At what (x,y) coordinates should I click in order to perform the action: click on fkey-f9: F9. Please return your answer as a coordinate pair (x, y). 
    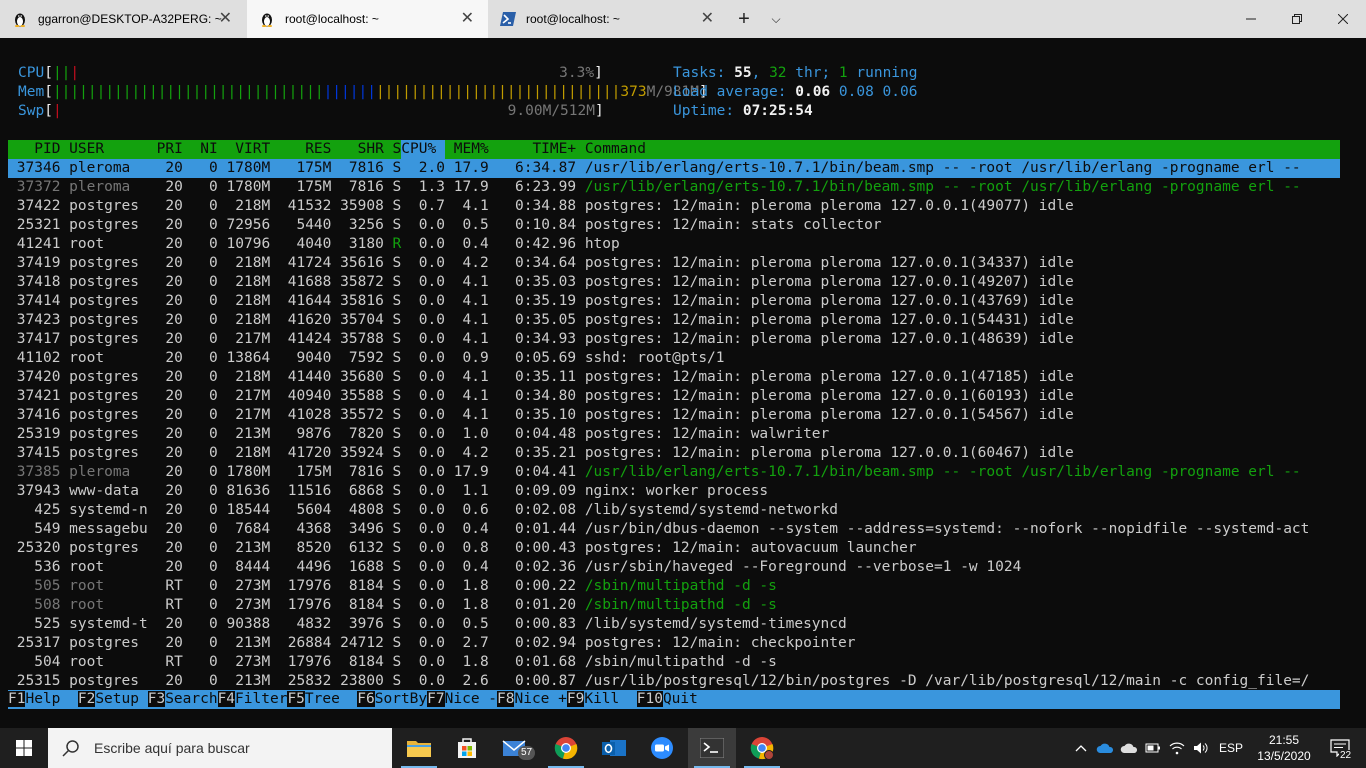
    Looking at the image, I should click on (575, 699).